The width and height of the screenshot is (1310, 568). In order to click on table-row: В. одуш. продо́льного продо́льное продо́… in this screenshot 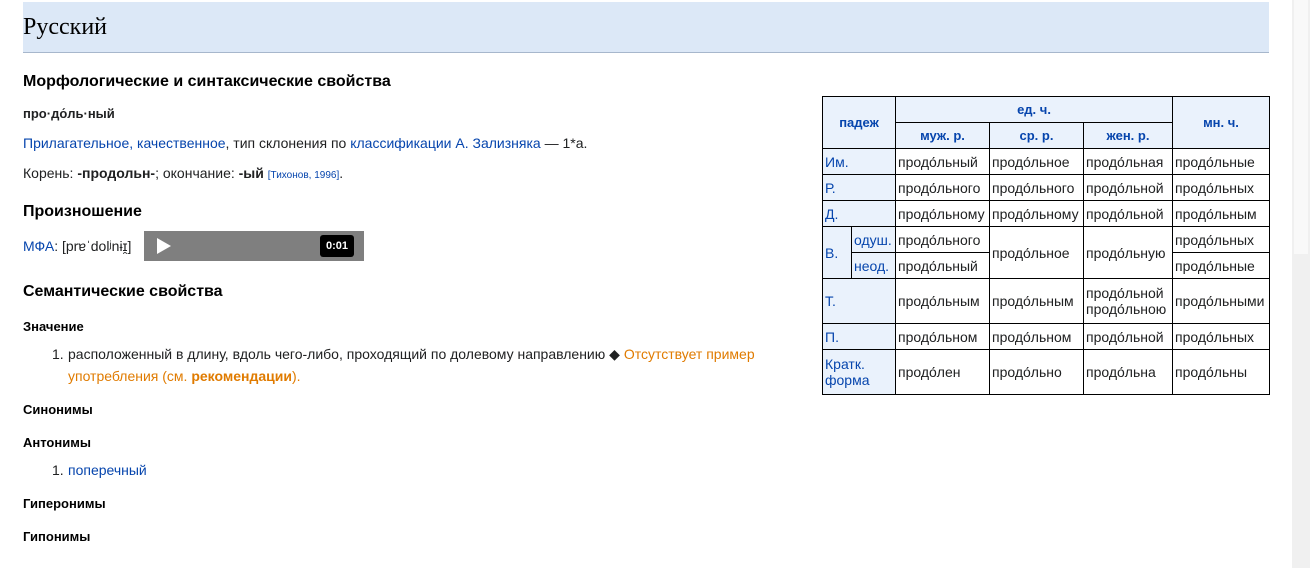, I will do `click(1046, 252)`.